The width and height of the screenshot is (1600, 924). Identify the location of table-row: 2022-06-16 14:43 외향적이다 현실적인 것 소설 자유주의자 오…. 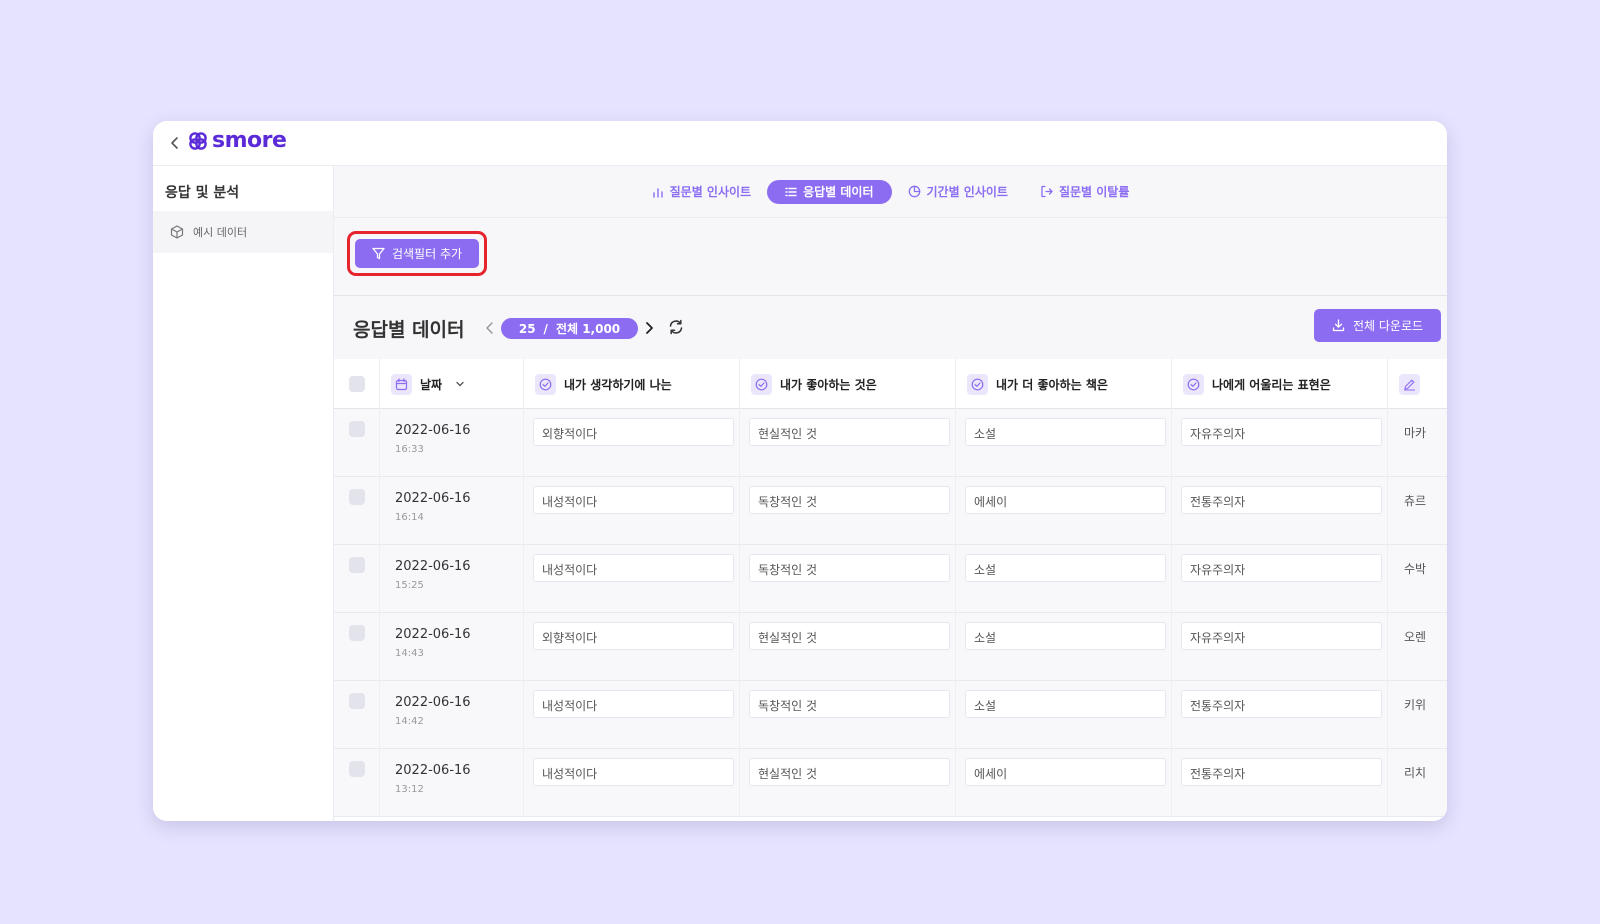
(890, 647).